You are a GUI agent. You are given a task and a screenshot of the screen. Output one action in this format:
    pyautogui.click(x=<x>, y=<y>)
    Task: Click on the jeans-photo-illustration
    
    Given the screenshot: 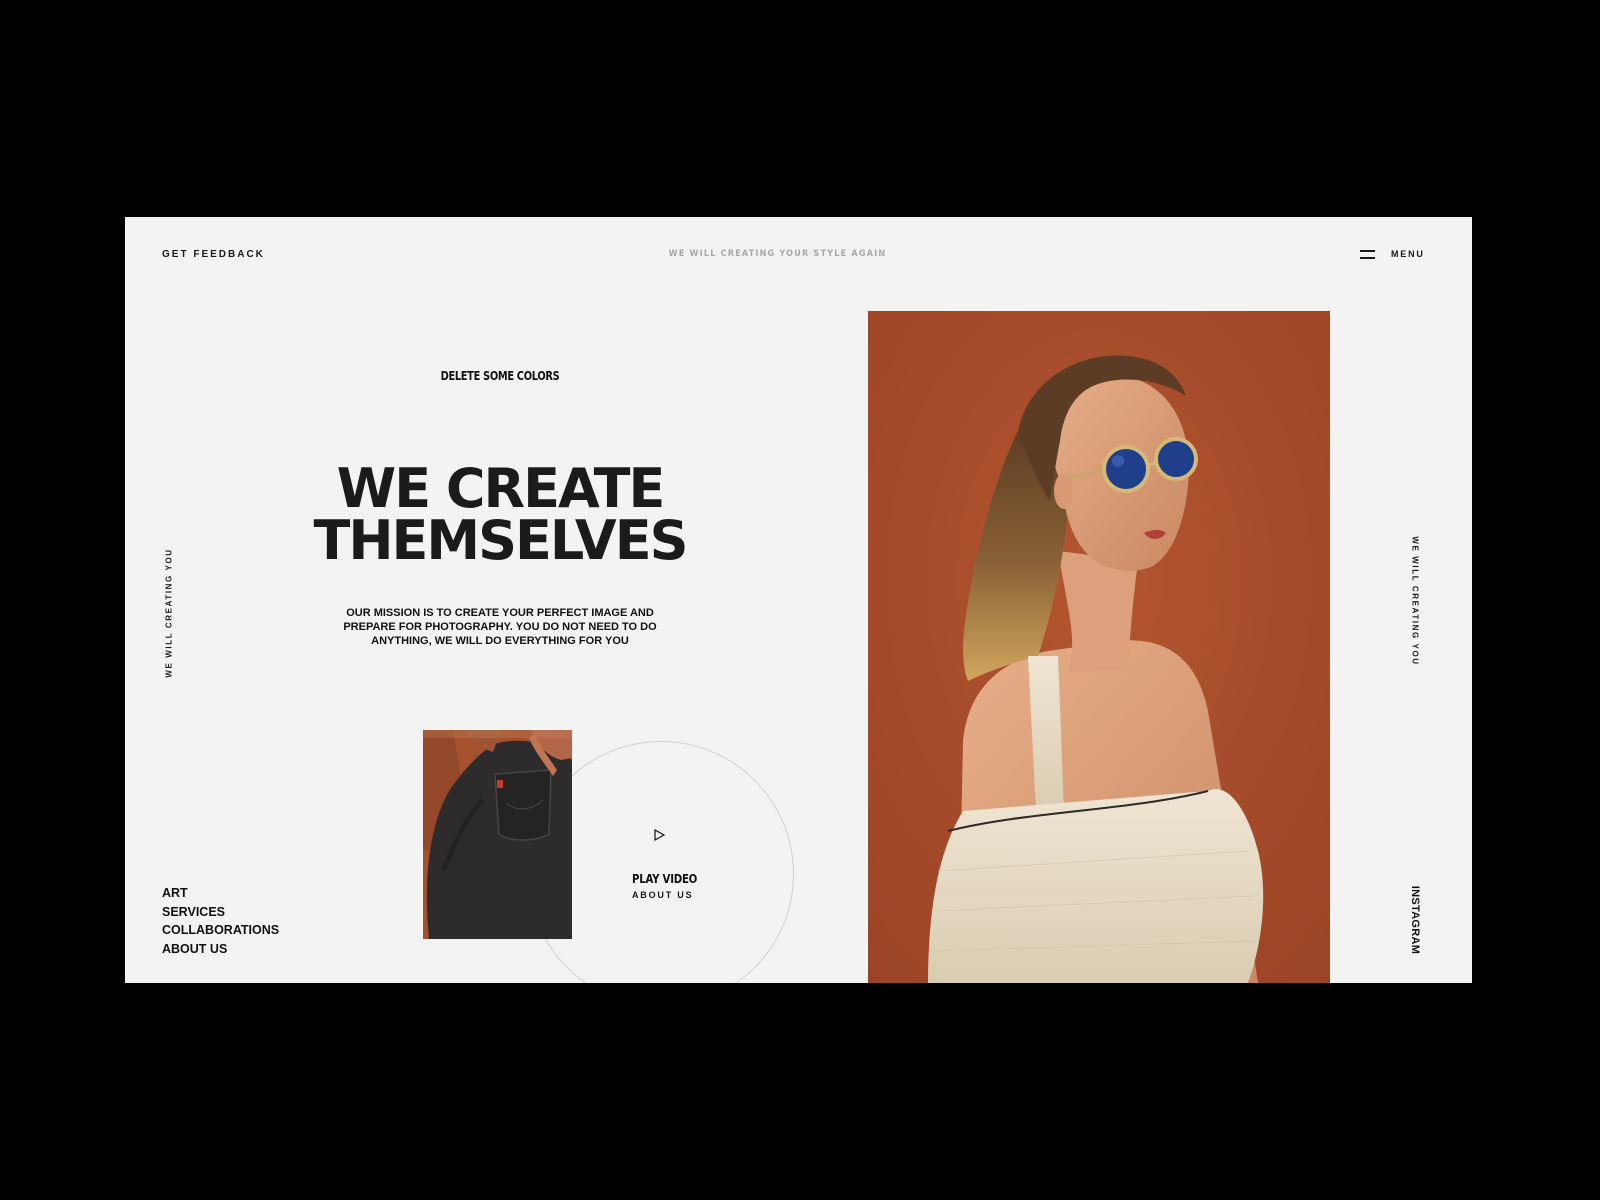 What is the action you would take?
    pyautogui.click(x=497, y=834)
    